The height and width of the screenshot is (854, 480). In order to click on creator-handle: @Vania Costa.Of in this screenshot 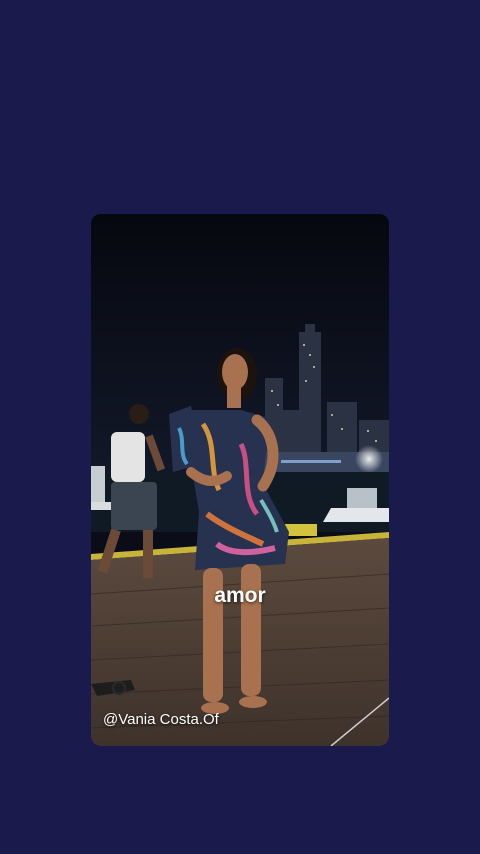, I will do `click(161, 719)`.